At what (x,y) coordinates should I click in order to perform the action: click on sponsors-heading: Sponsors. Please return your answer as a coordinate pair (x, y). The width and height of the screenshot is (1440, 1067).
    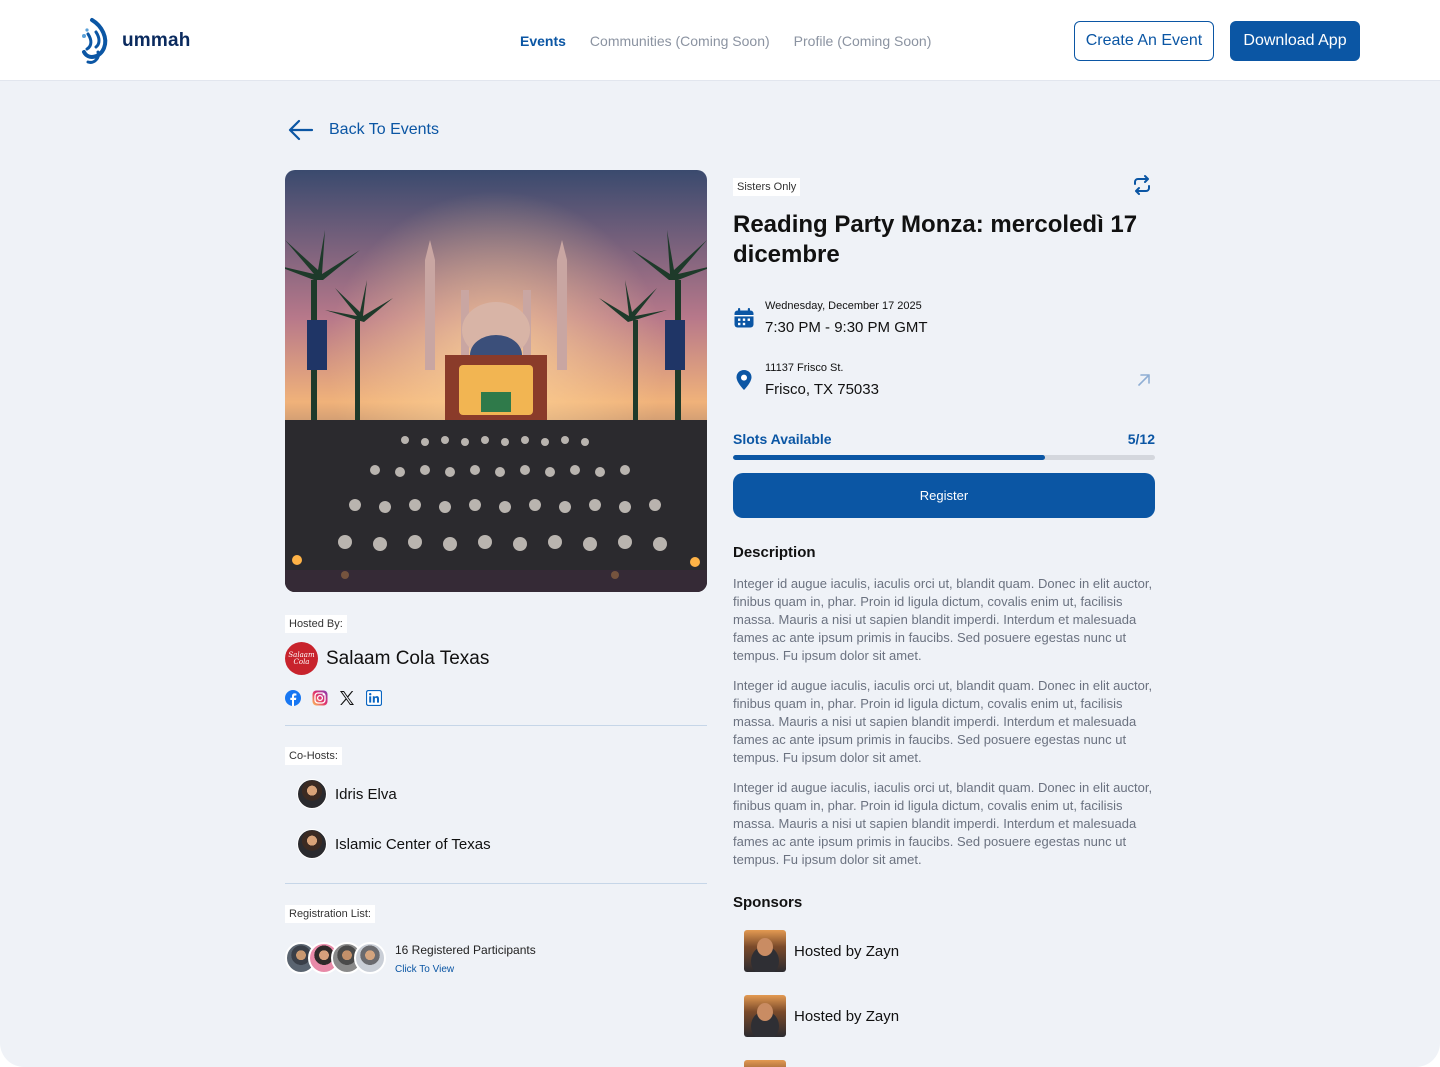
    Looking at the image, I should click on (768, 902).